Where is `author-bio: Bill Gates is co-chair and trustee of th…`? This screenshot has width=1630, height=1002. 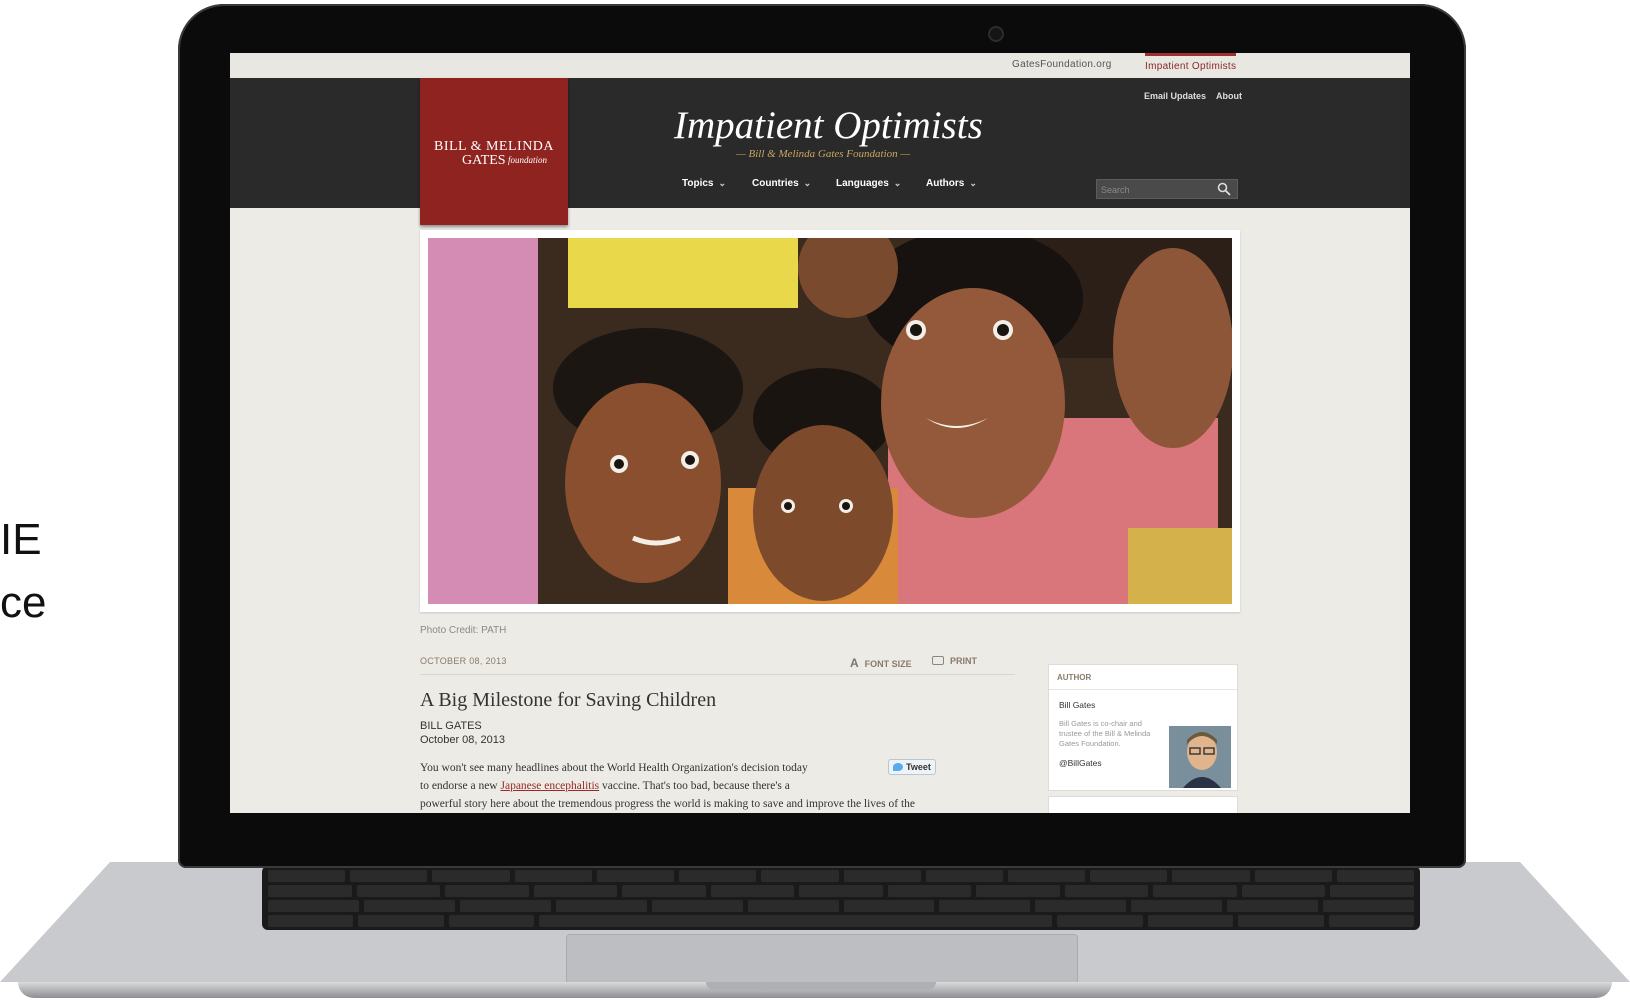
author-bio: Bill Gates is co-chair and trustee of th… is located at coordinates (1105, 733).